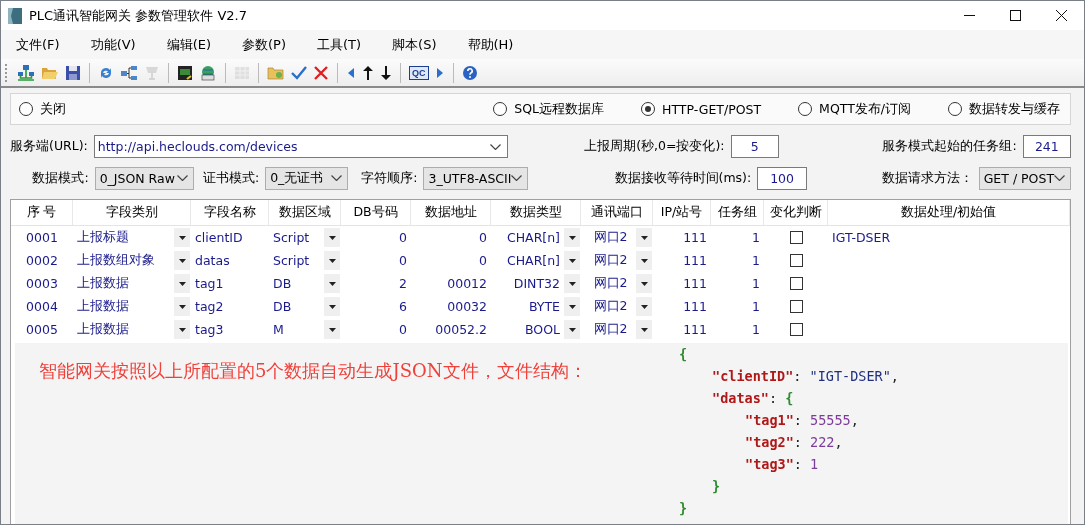 The width and height of the screenshot is (1085, 525). What do you see at coordinates (695, 307) in the screenshot?
I see `table-cell-text: 111` at bounding box center [695, 307].